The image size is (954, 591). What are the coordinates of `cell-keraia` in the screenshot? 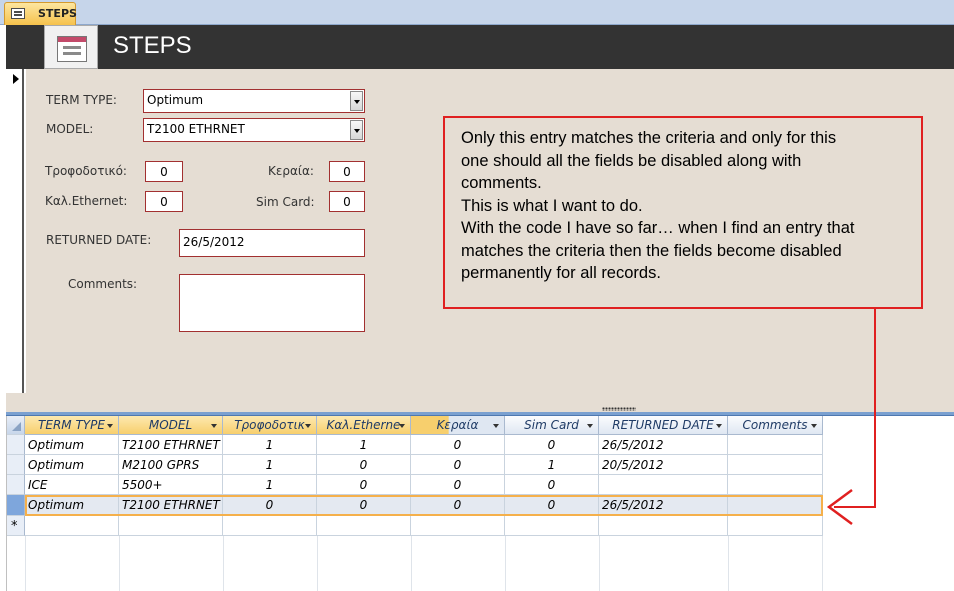 It's located at (458, 526).